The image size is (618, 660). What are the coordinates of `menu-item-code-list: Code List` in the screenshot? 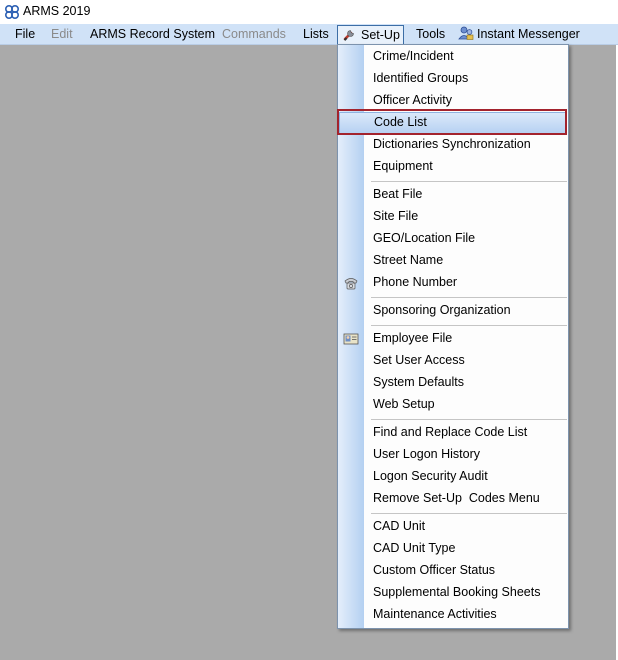 It's located at (453, 123).